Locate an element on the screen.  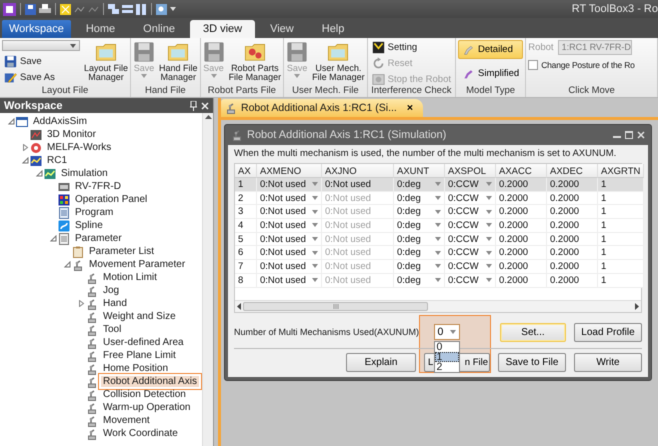
table-cell: 4 is located at coordinates (246, 226).